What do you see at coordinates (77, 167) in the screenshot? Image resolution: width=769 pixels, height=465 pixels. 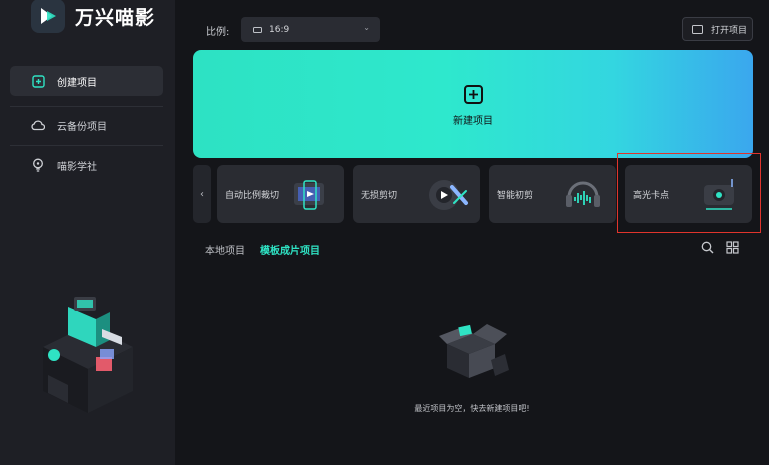 I see `sidebar-item-label: 喵影学社` at bounding box center [77, 167].